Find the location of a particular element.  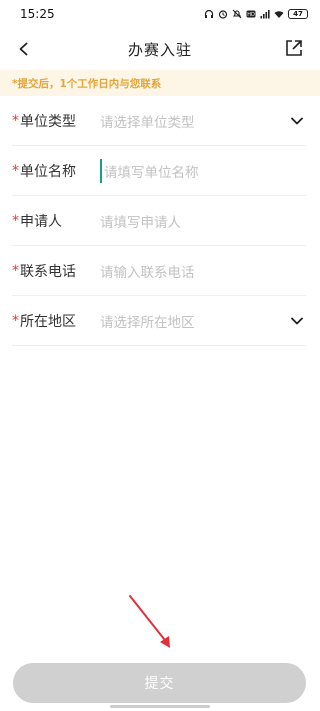

back-button is located at coordinates (24, 49).